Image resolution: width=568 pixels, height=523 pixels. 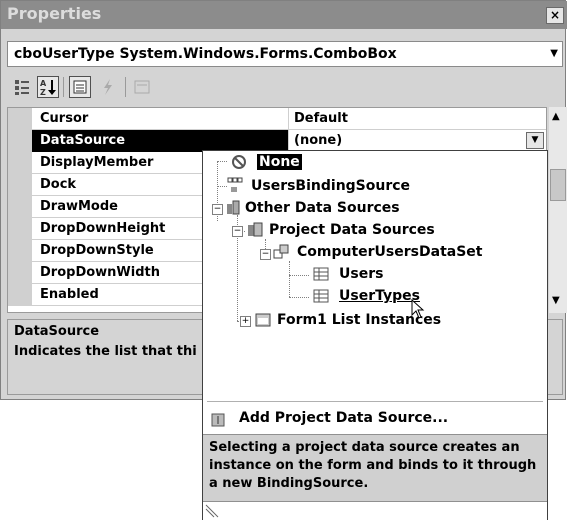 What do you see at coordinates (279, 162) in the screenshot?
I see `tree-label: None` at bounding box center [279, 162].